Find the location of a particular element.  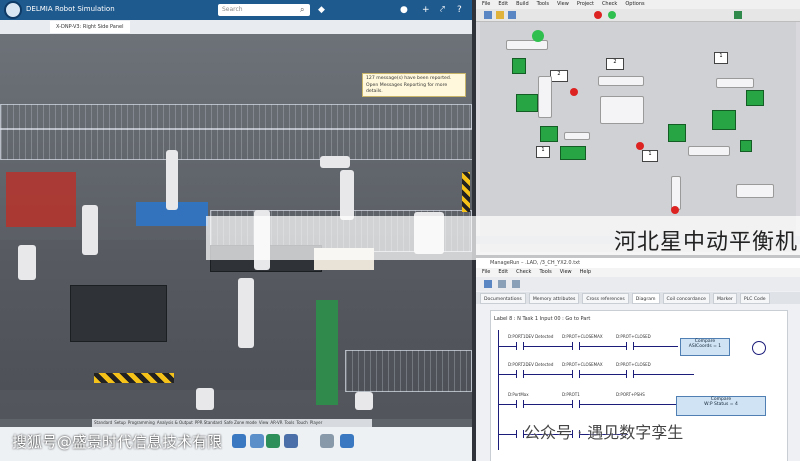

tab-touch: Touch is located at coordinates (301, 423).